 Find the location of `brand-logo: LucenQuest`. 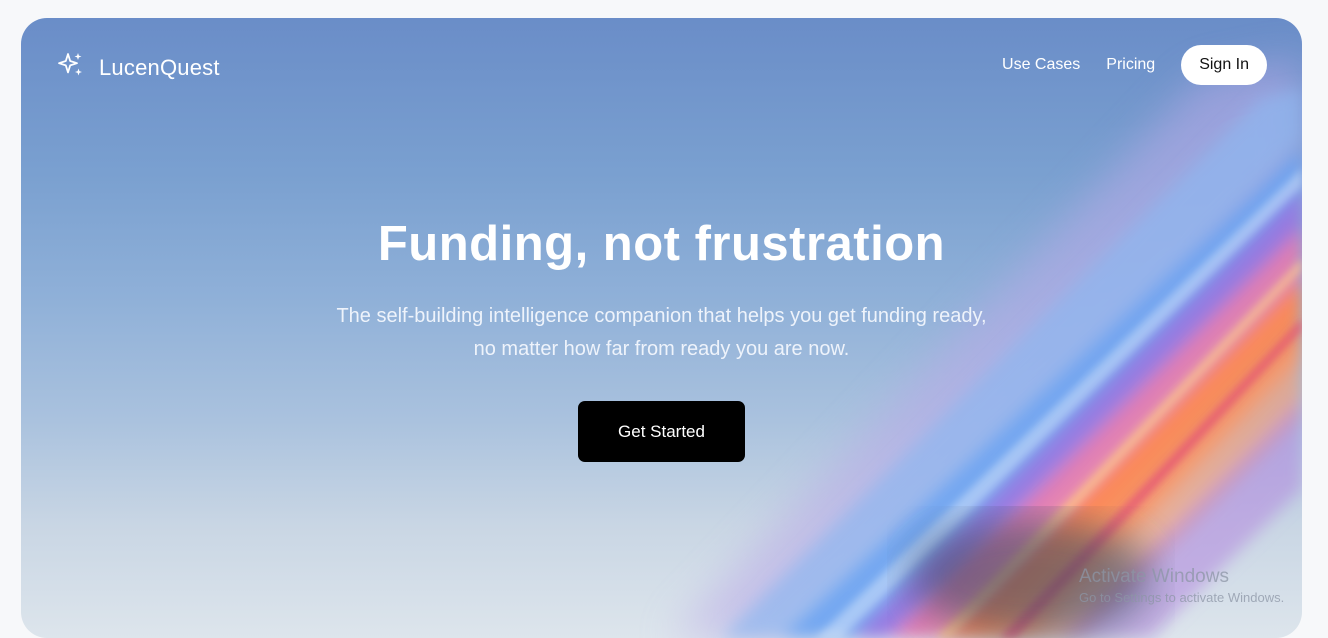

brand-logo: LucenQuest is located at coordinates (138, 67).